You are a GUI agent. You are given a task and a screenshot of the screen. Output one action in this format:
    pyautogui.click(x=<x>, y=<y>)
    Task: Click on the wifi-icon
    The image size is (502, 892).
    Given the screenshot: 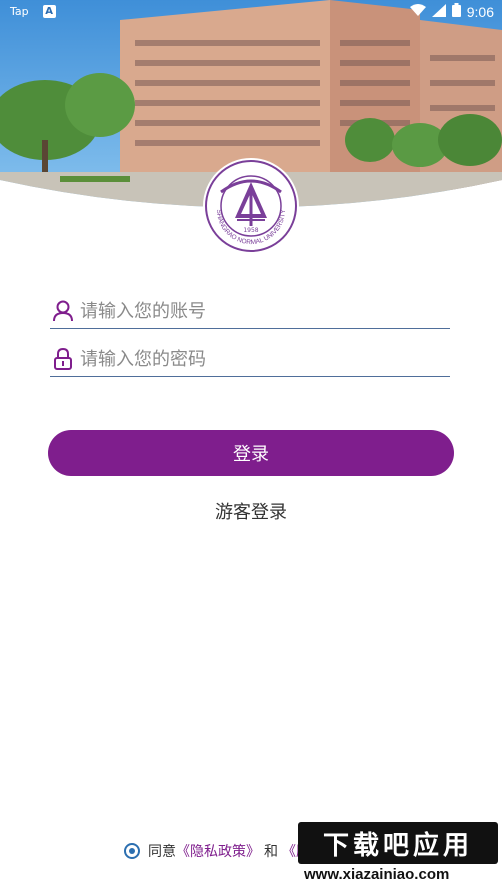 What is the action you would take?
    pyautogui.click(x=417, y=11)
    